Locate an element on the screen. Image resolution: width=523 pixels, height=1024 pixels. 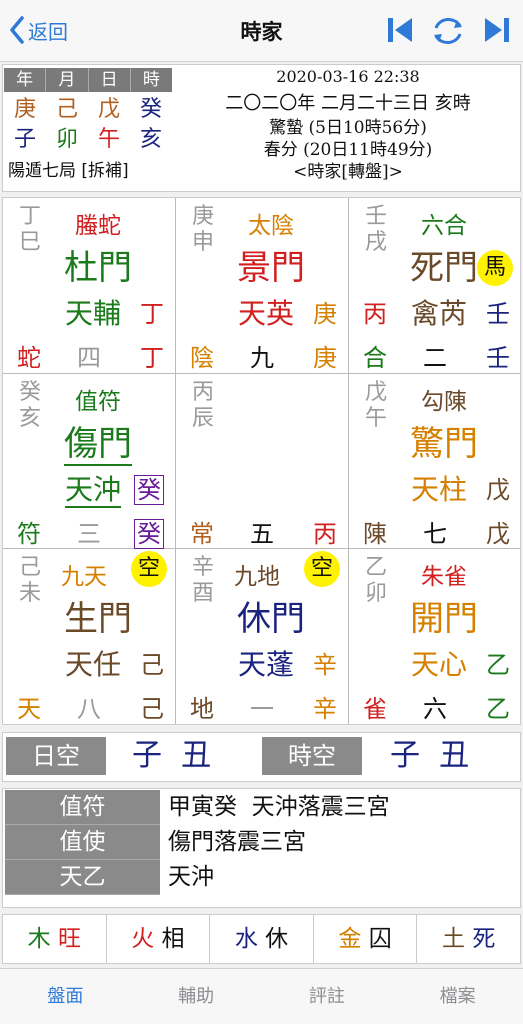
star-gan: 庚 is located at coordinates (325, 314).